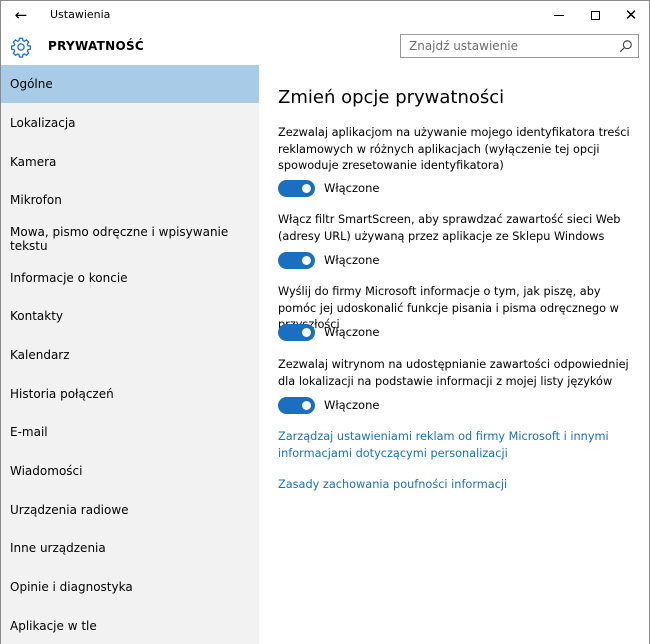 The height and width of the screenshot is (644, 650). Describe the element at coordinates (325, 15) in the screenshot. I see `title-bar: ← Ustawienia ✕` at that location.